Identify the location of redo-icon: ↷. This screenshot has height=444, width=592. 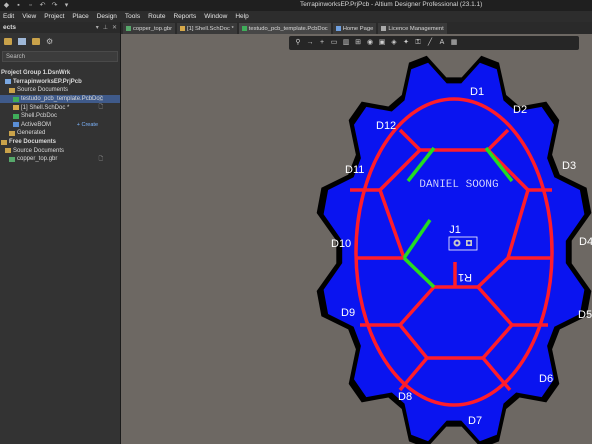
(54, 5).